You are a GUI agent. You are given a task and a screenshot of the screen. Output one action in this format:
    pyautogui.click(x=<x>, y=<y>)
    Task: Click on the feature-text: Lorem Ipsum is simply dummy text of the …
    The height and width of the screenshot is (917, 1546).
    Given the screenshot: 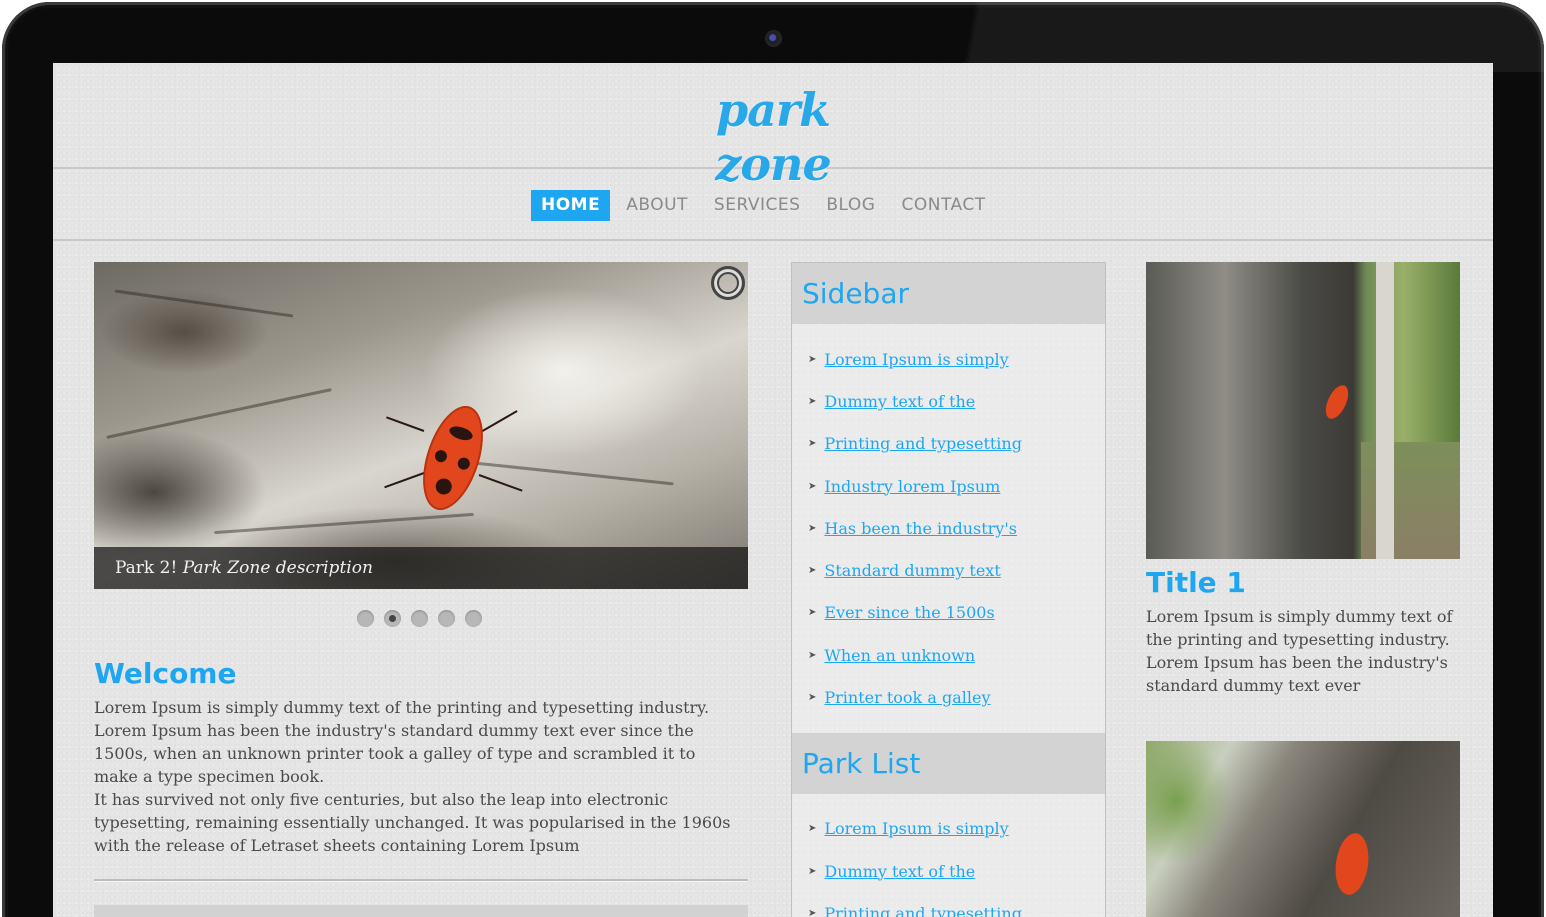 What is the action you would take?
    pyautogui.click(x=1299, y=651)
    